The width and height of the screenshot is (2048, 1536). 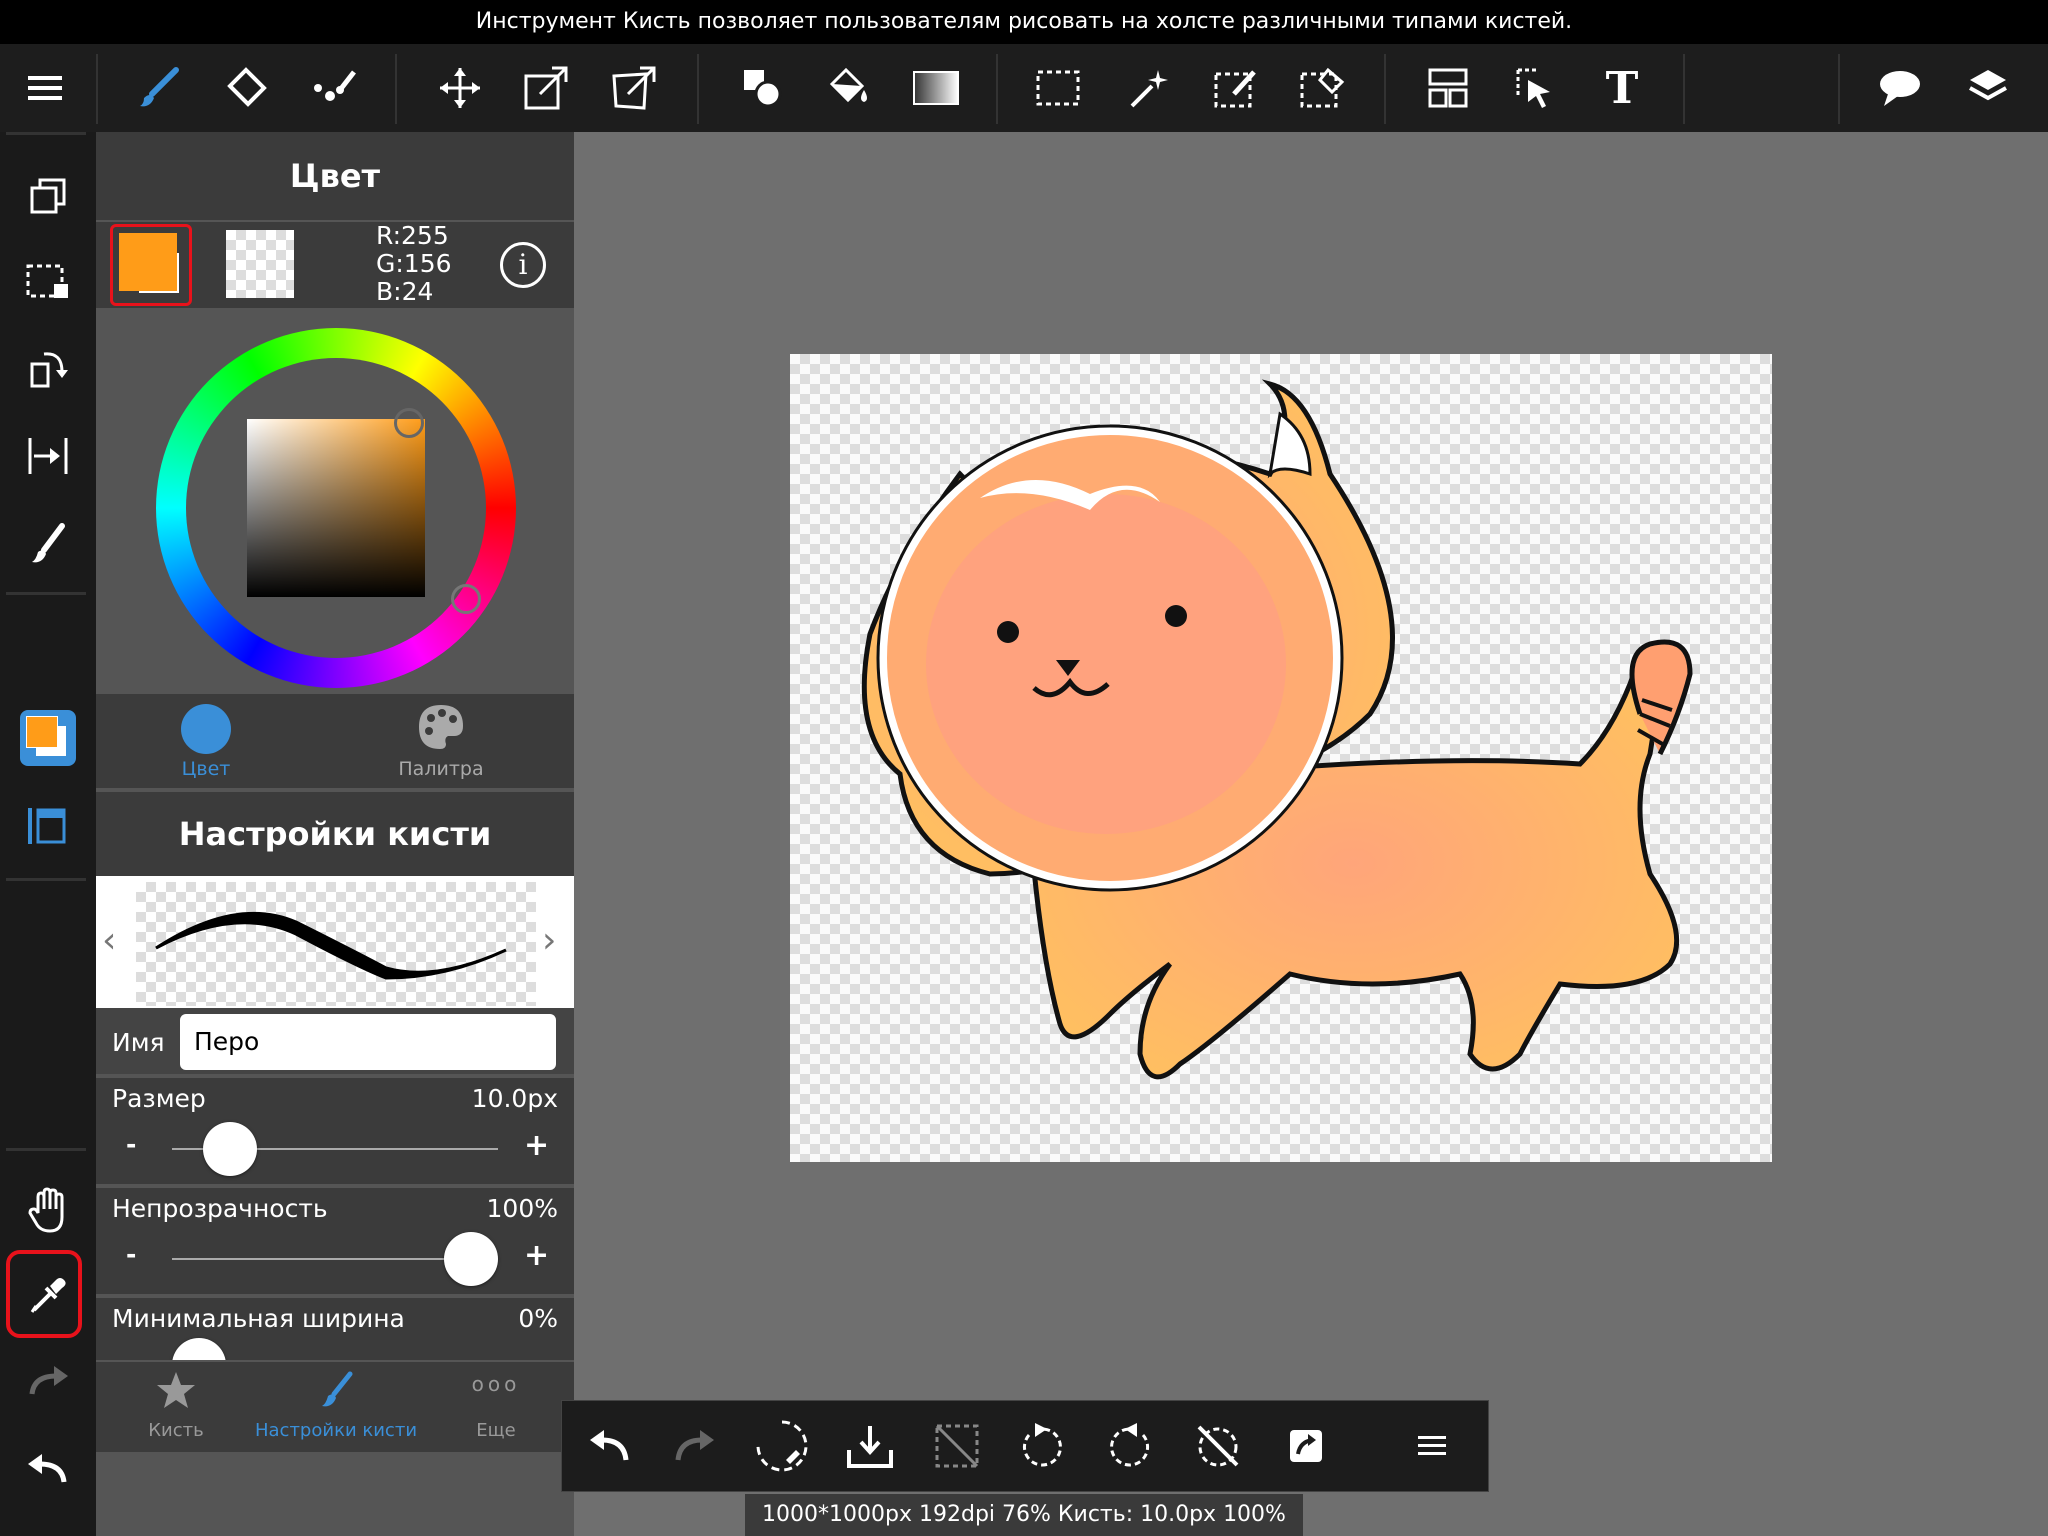 What do you see at coordinates (870, 1446) in the screenshot?
I see `save-icon` at bounding box center [870, 1446].